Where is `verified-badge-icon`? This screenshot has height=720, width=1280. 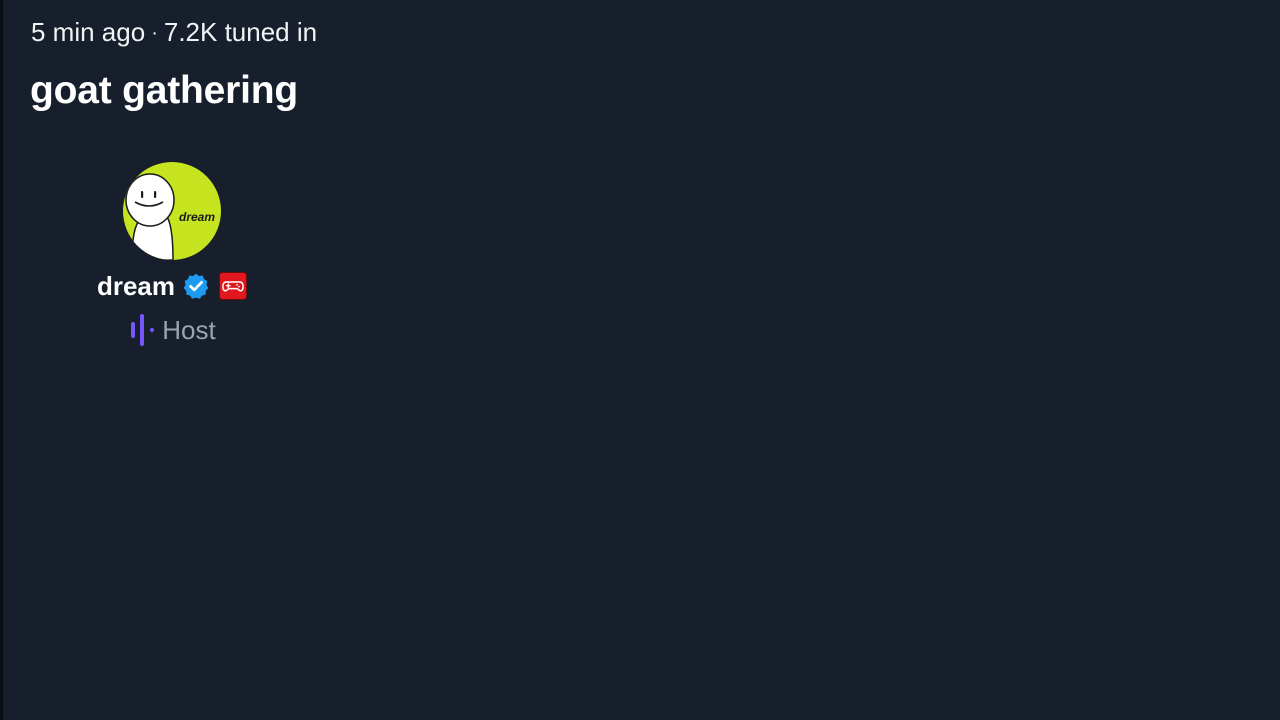
verified-badge-icon is located at coordinates (196, 286).